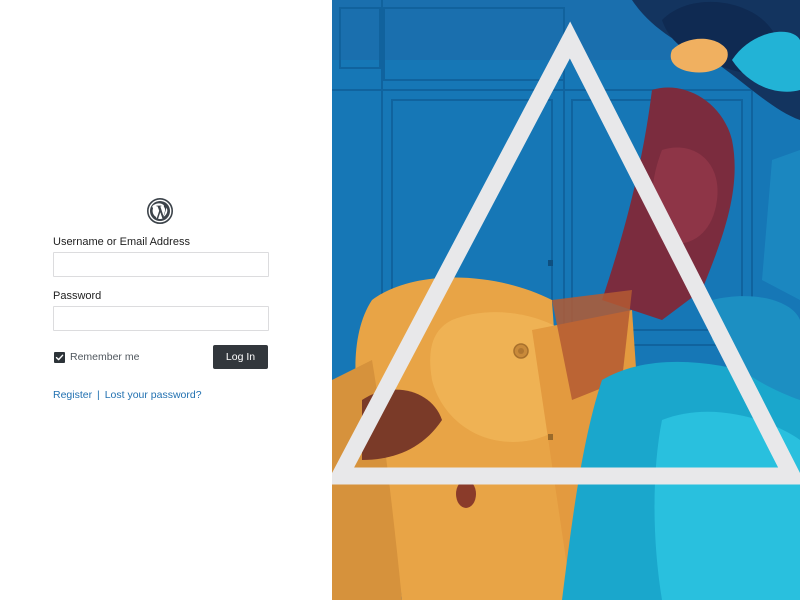 The width and height of the screenshot is (800, 600). I want to click on login-links: Register | Lost your password?, so click(127, 395).